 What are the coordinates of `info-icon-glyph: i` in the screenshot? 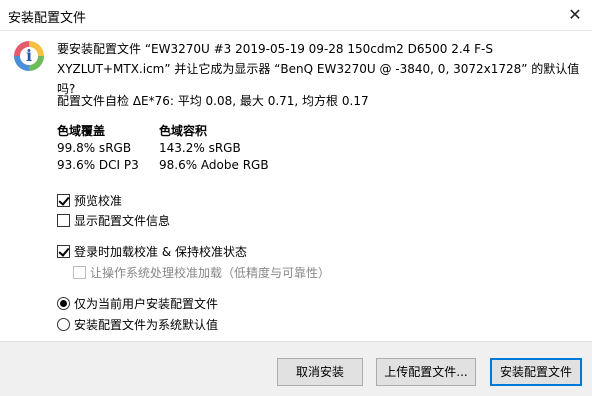 It's located at (29, 55).